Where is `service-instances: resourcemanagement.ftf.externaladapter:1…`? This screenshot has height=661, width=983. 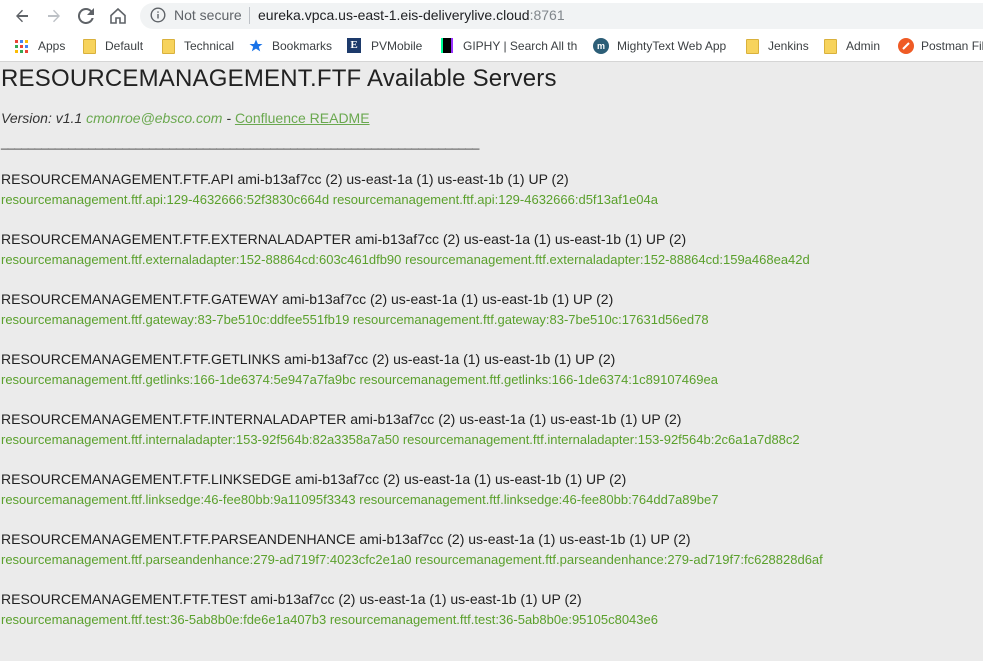
service-instances: resourcemanagement.ftf.externaladapter:1… is located at coordinates (405, 259).